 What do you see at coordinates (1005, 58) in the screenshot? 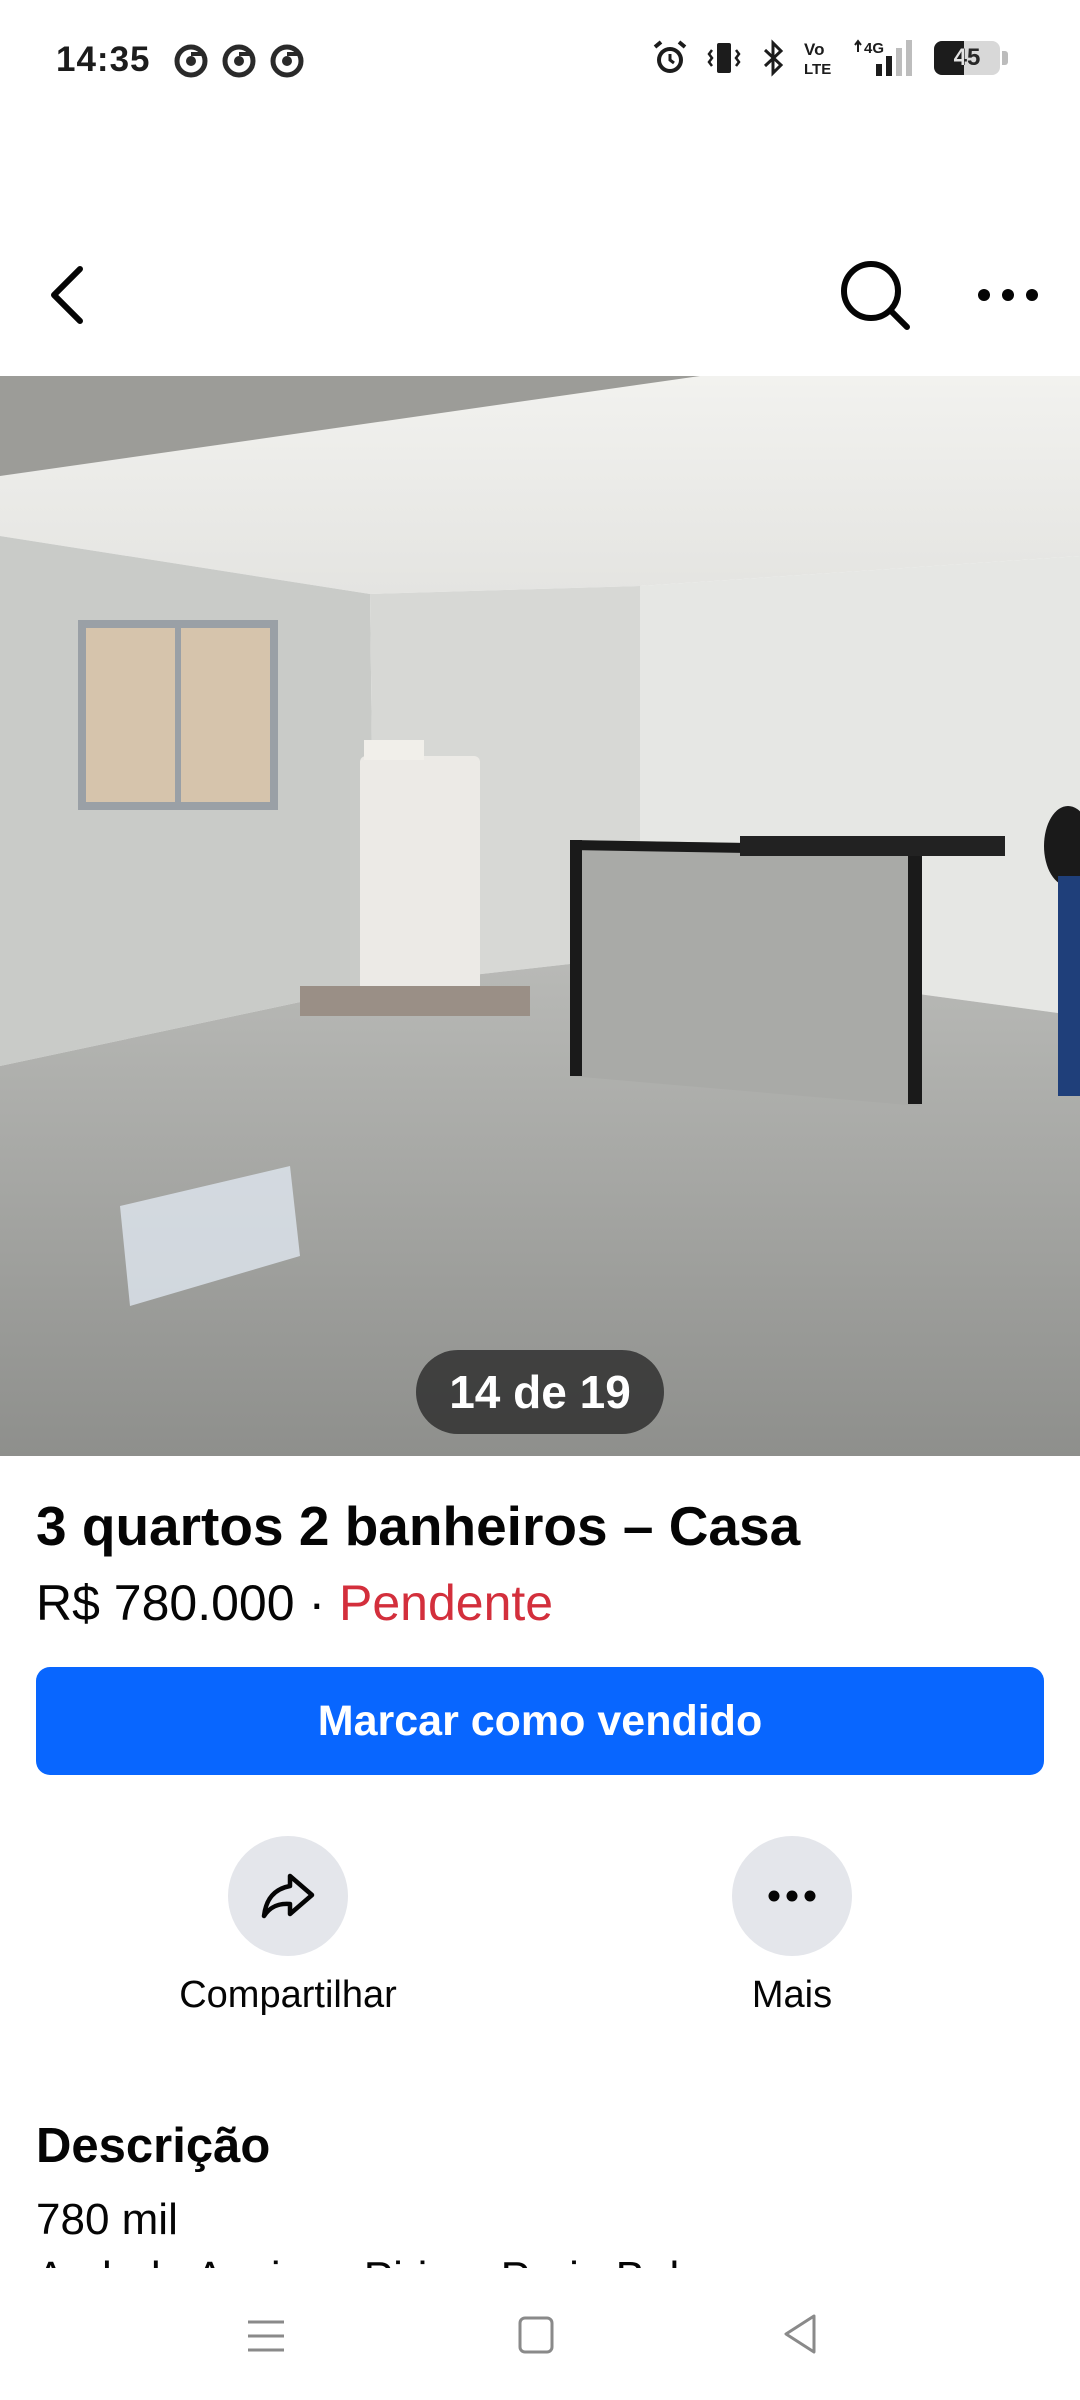
I see `battery-tip` at bounding box center [1005, 58].